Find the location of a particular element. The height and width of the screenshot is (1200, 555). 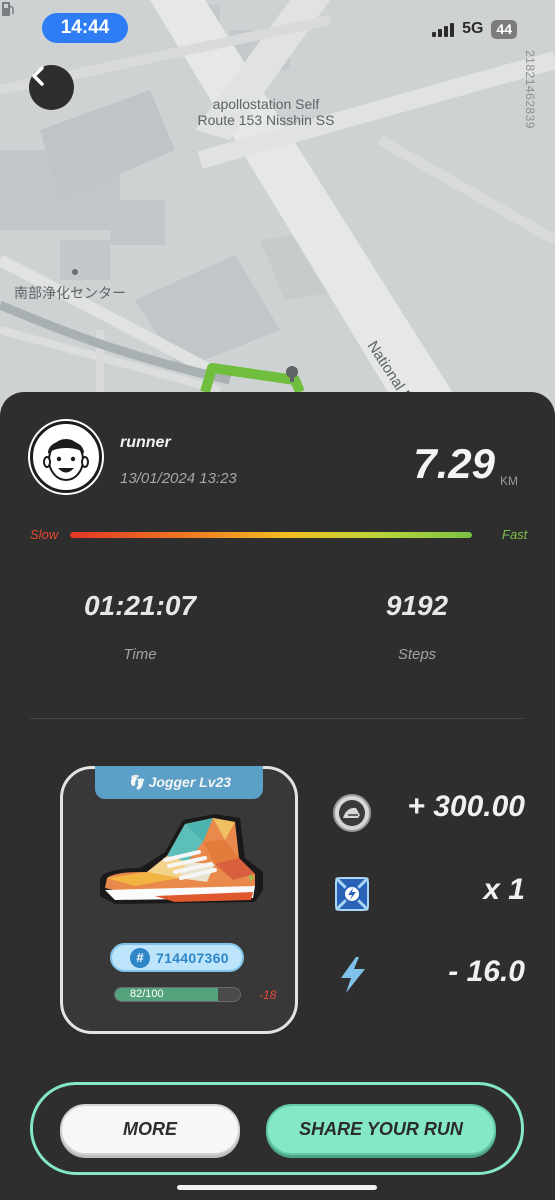

map-label-gas-station: apollostation Self Route 153 Nisshin SS is located at coordinates (266, 112).